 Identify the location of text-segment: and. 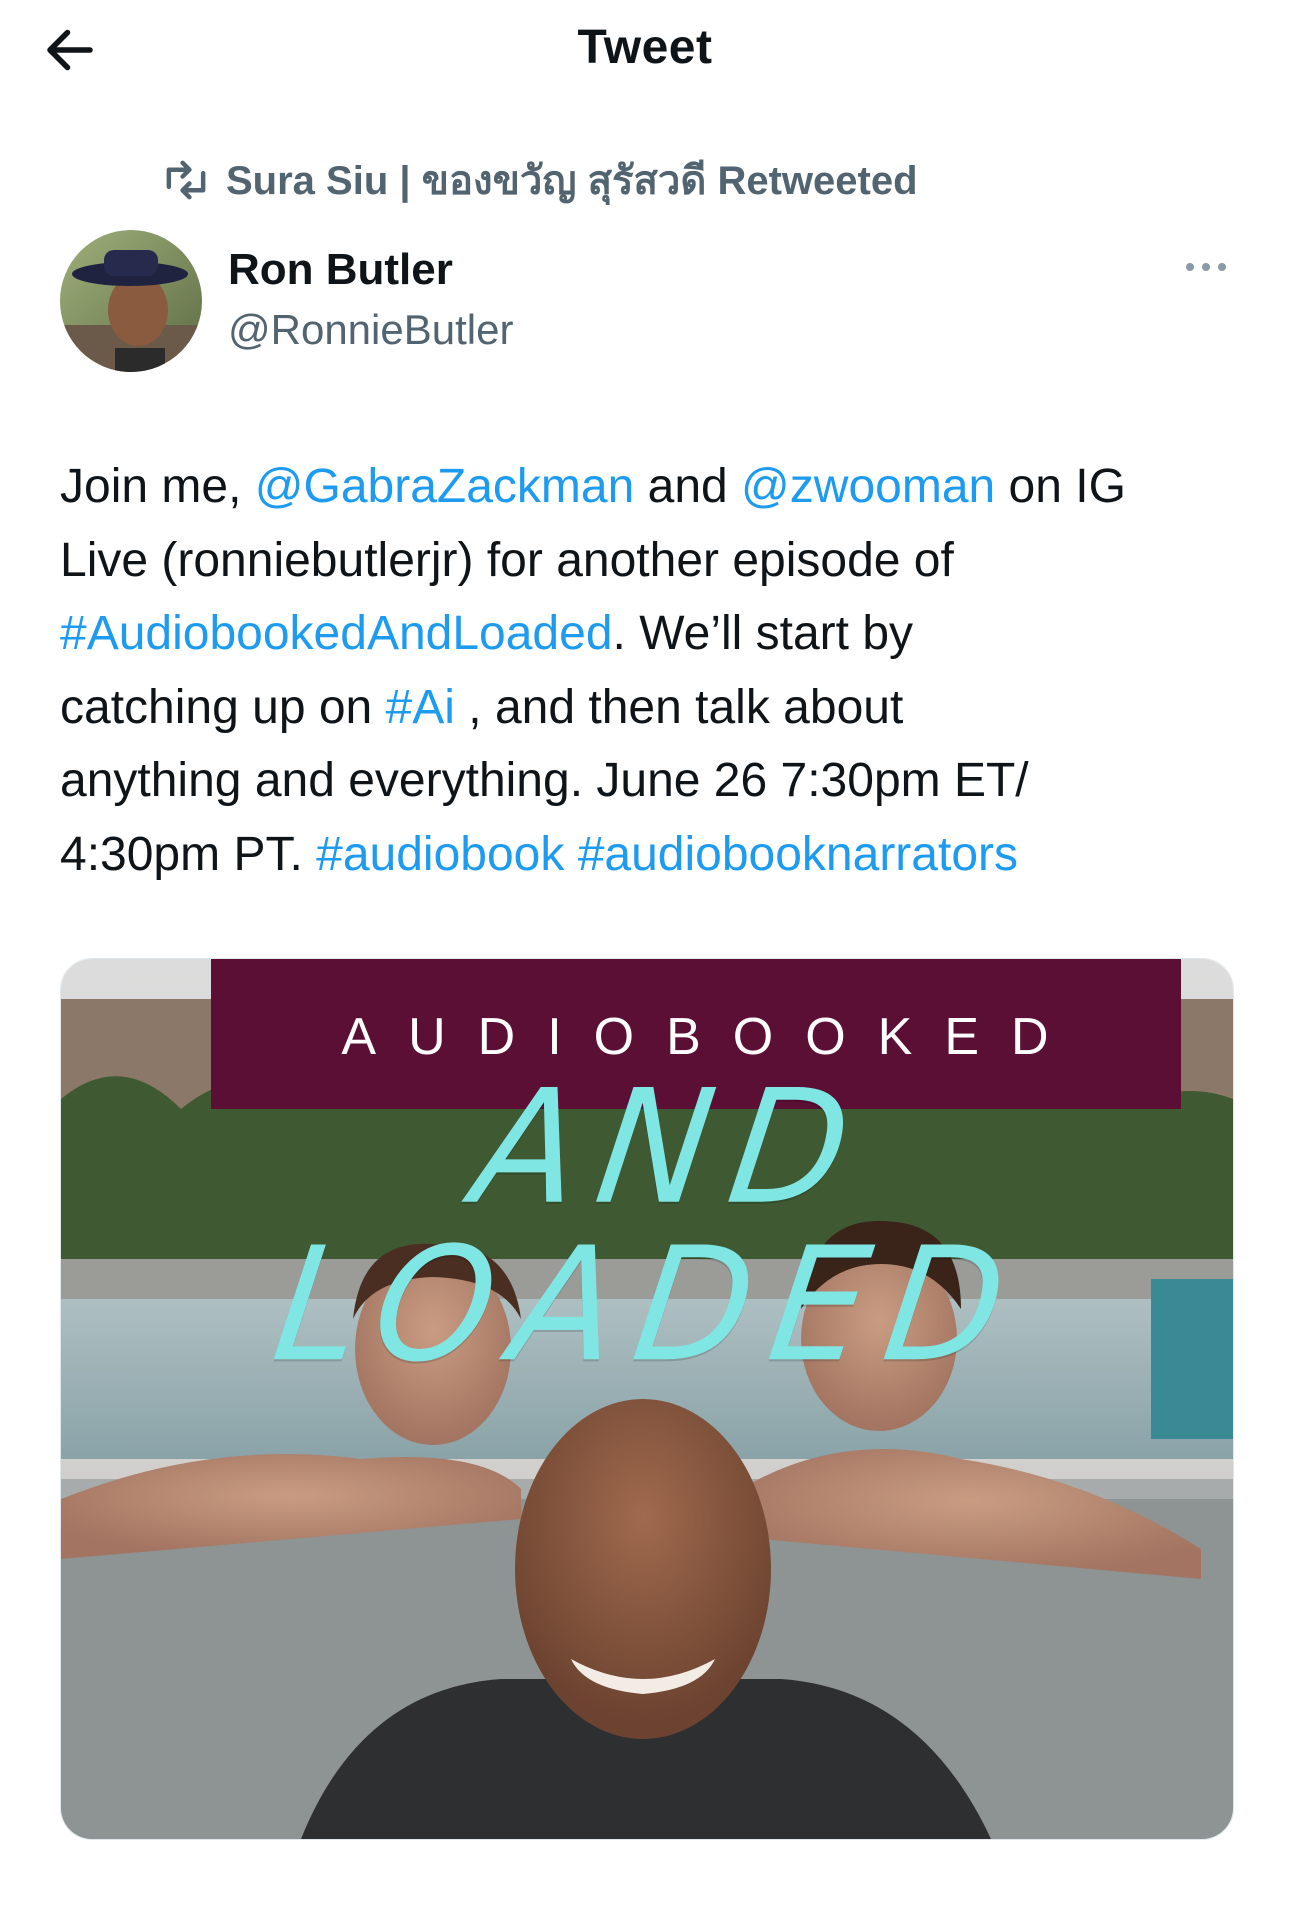
(688, 486).